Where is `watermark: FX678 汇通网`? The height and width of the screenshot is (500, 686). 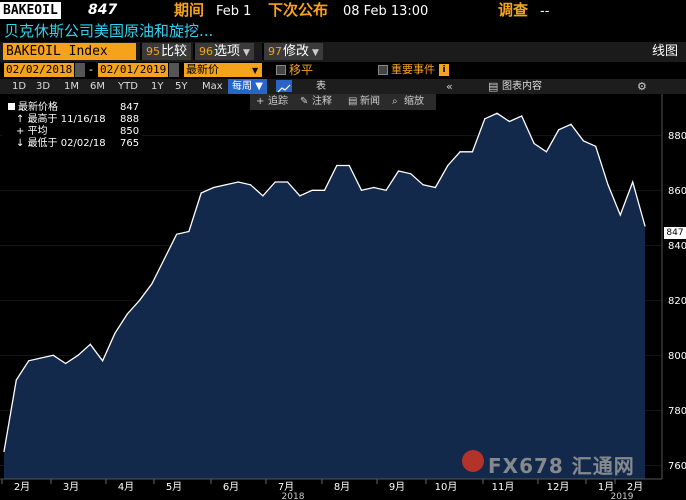
watermark: FX678 汇通网 is located at coordinates (561, 466).